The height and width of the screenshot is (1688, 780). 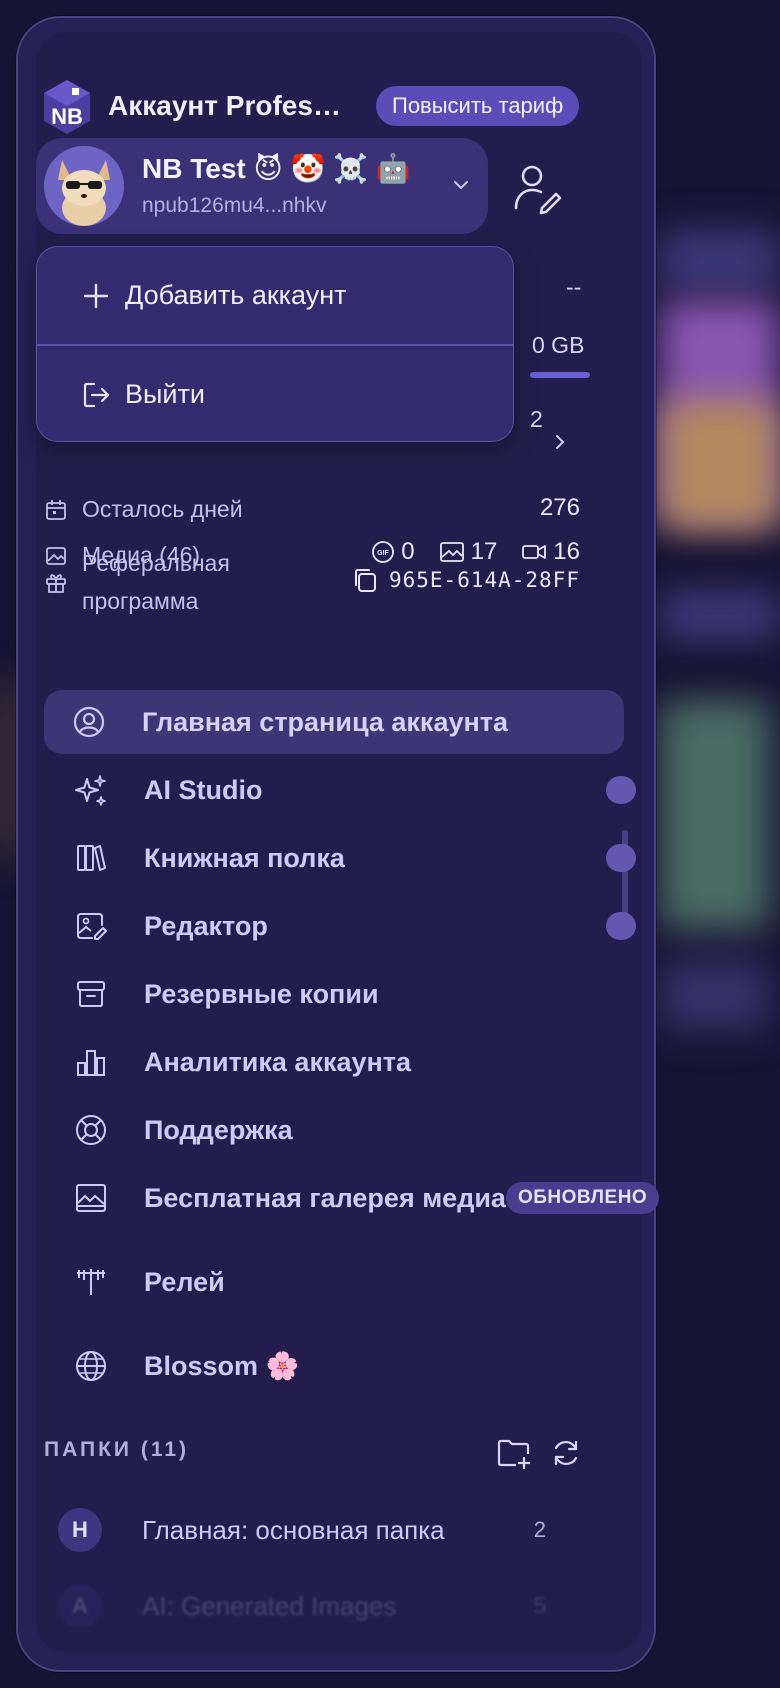 I want to click on nb-logo-icon: NB, so click(x=67, y=107).